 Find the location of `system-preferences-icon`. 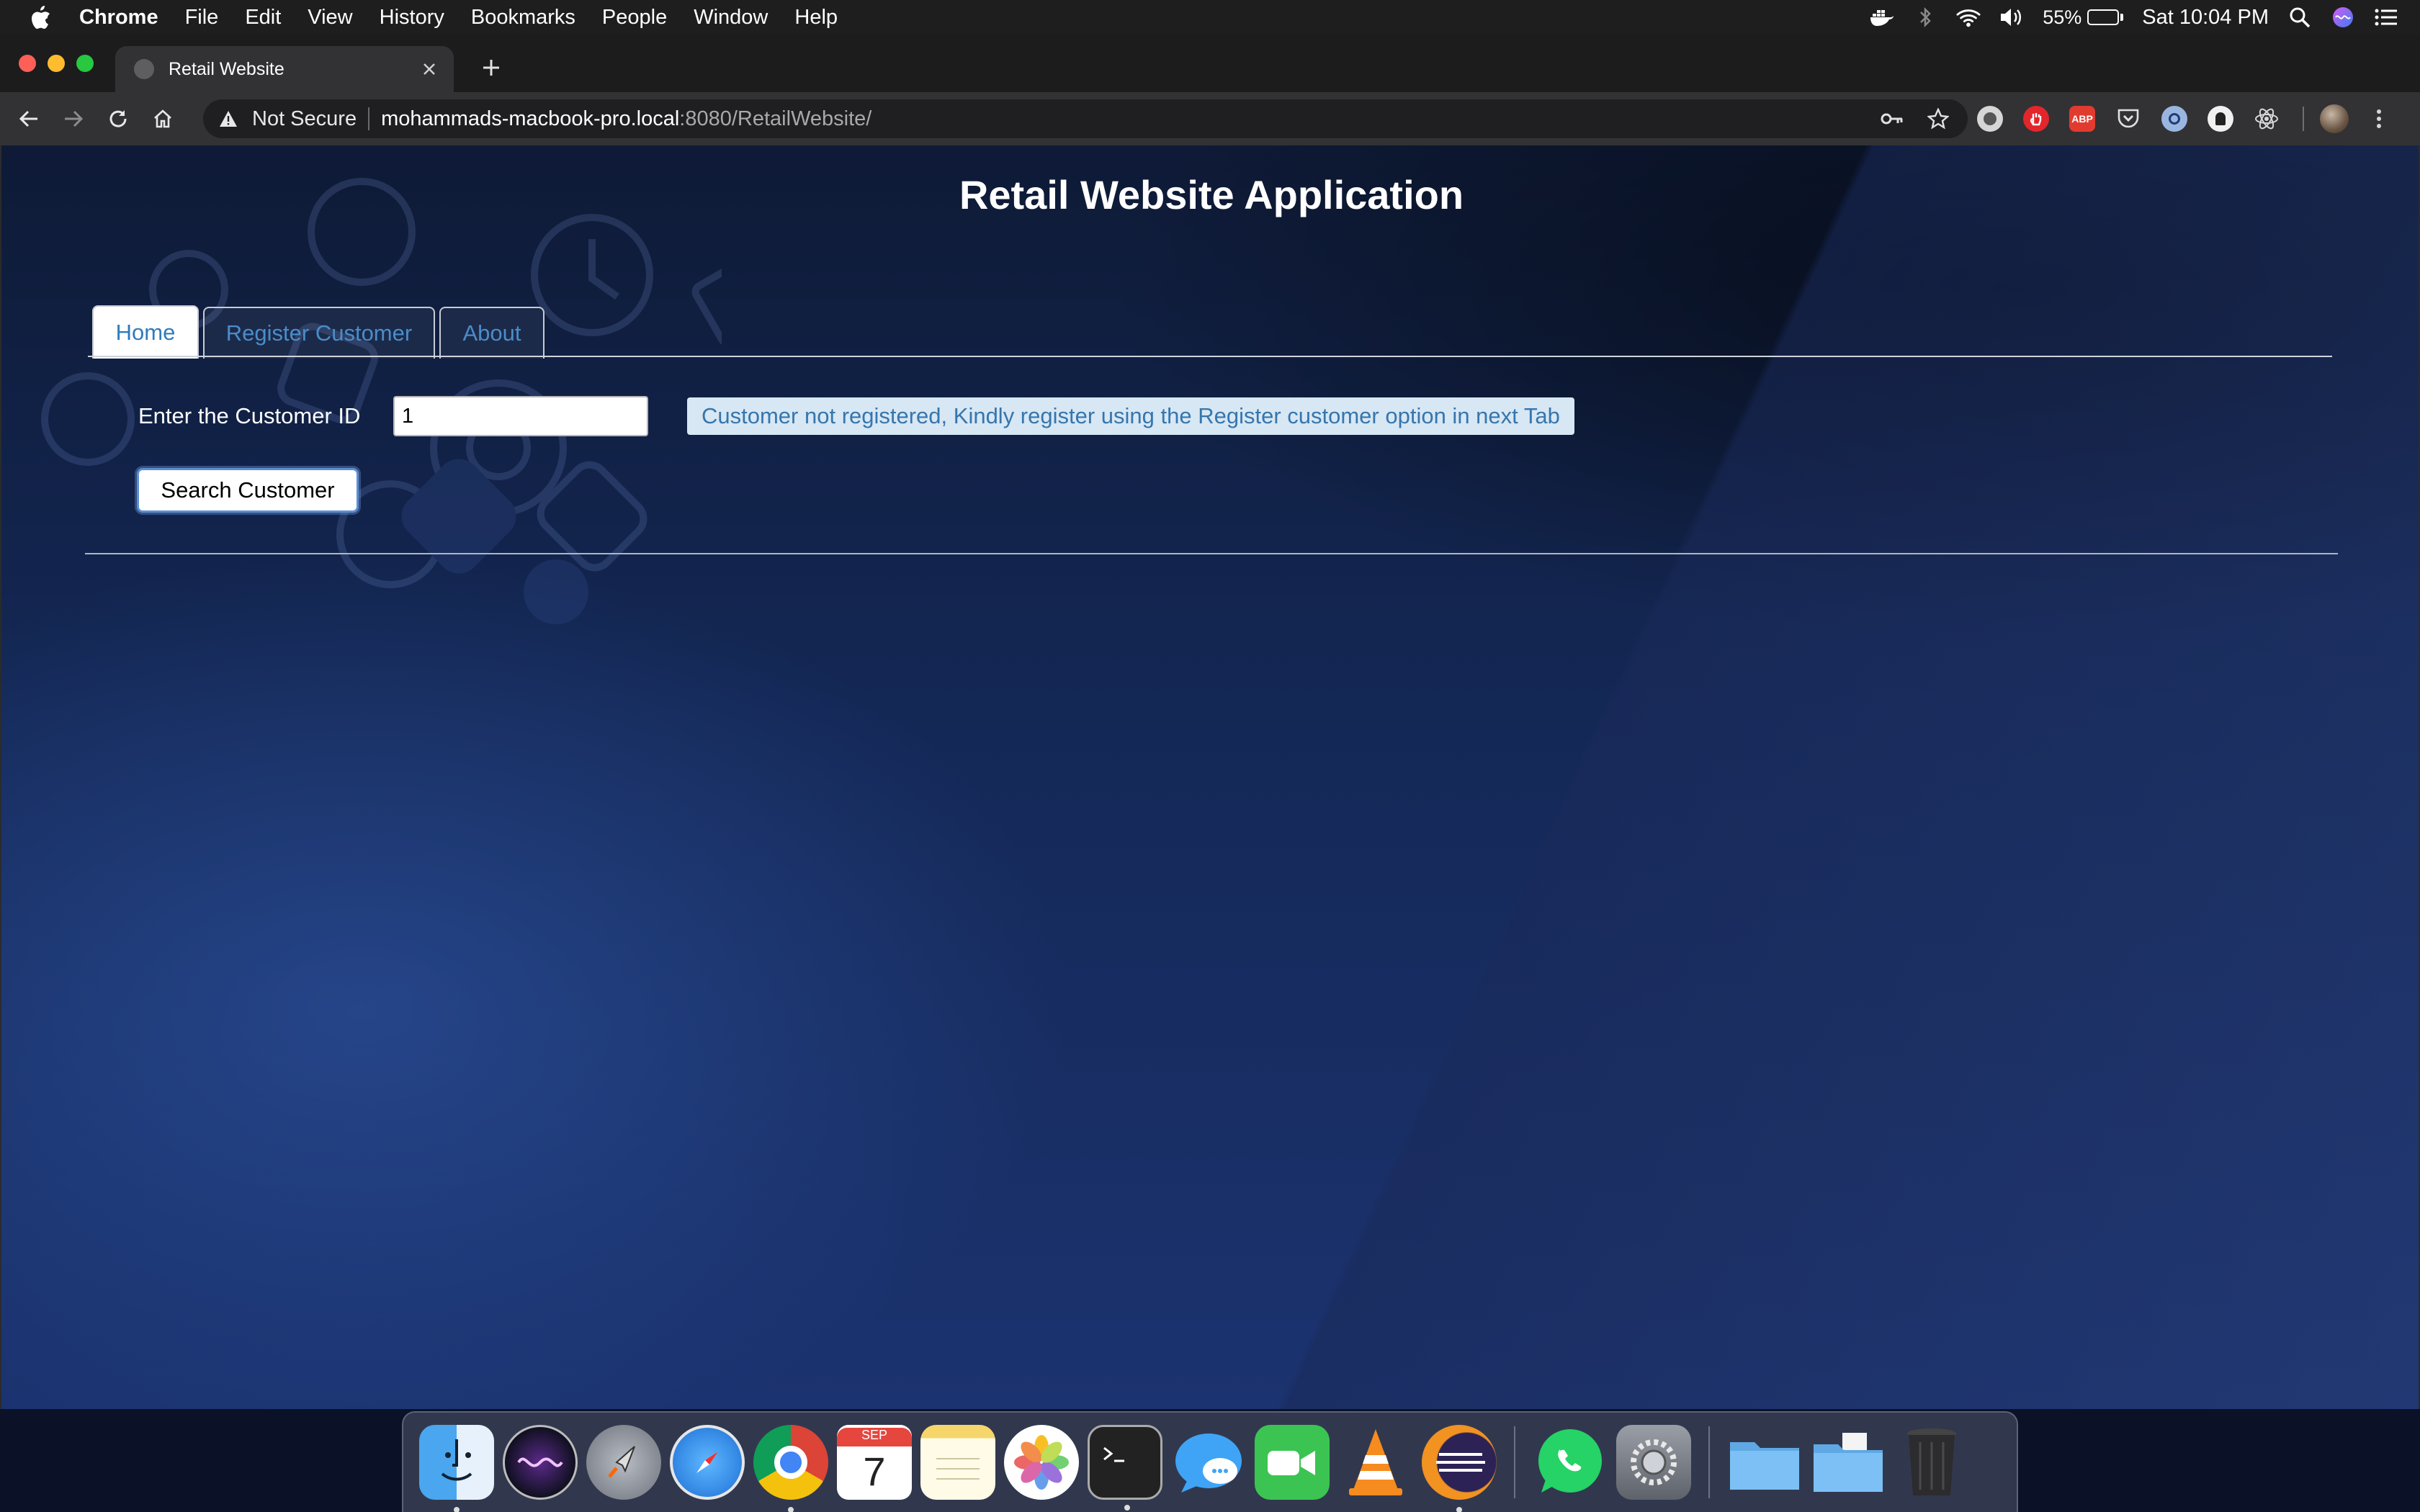

system-preferences-icon is located at coordinates (1653, 1462).